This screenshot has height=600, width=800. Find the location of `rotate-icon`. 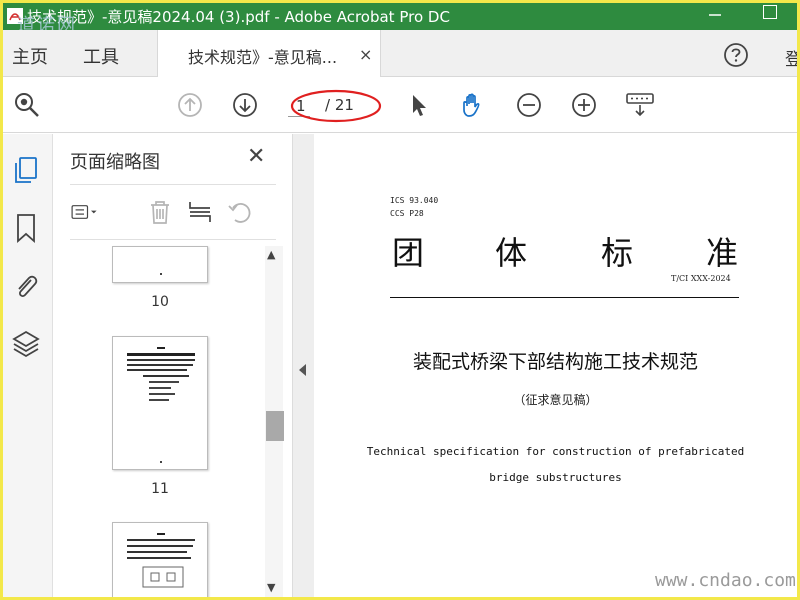

rotate-icon is located at coordinates (240, 212).